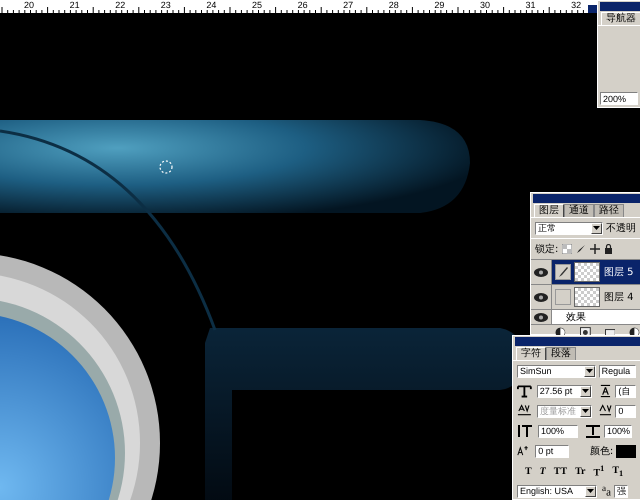 This screenshot has width=640, height=500. I want to click on baseline-shift-icon, so click(523, 451).